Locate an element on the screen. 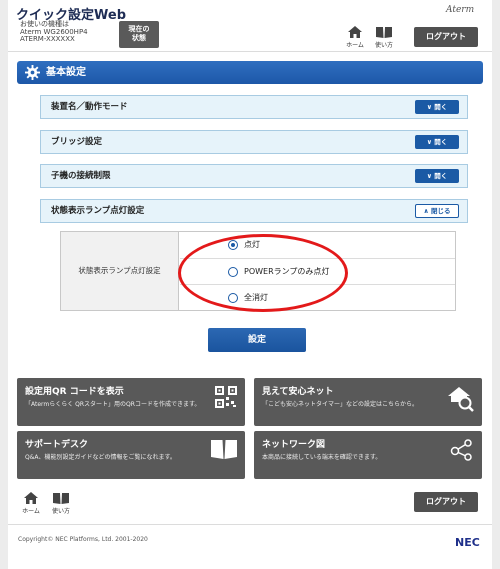 The image size is (500, 569). accordion-device-name: 装置名／動作モード ∨ 開く is located at coordinates (254, 107).